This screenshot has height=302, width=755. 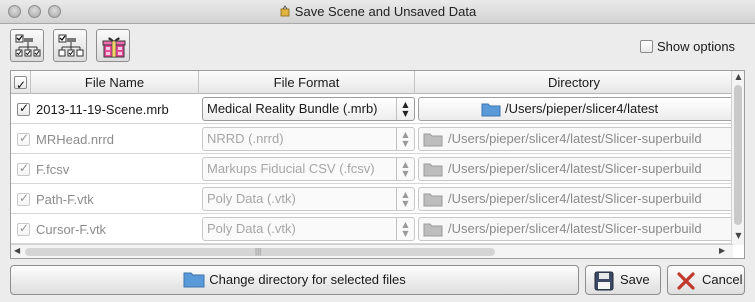 I want to click on change-directory-button: Change directory for selected files, so click(x=294, y=280).